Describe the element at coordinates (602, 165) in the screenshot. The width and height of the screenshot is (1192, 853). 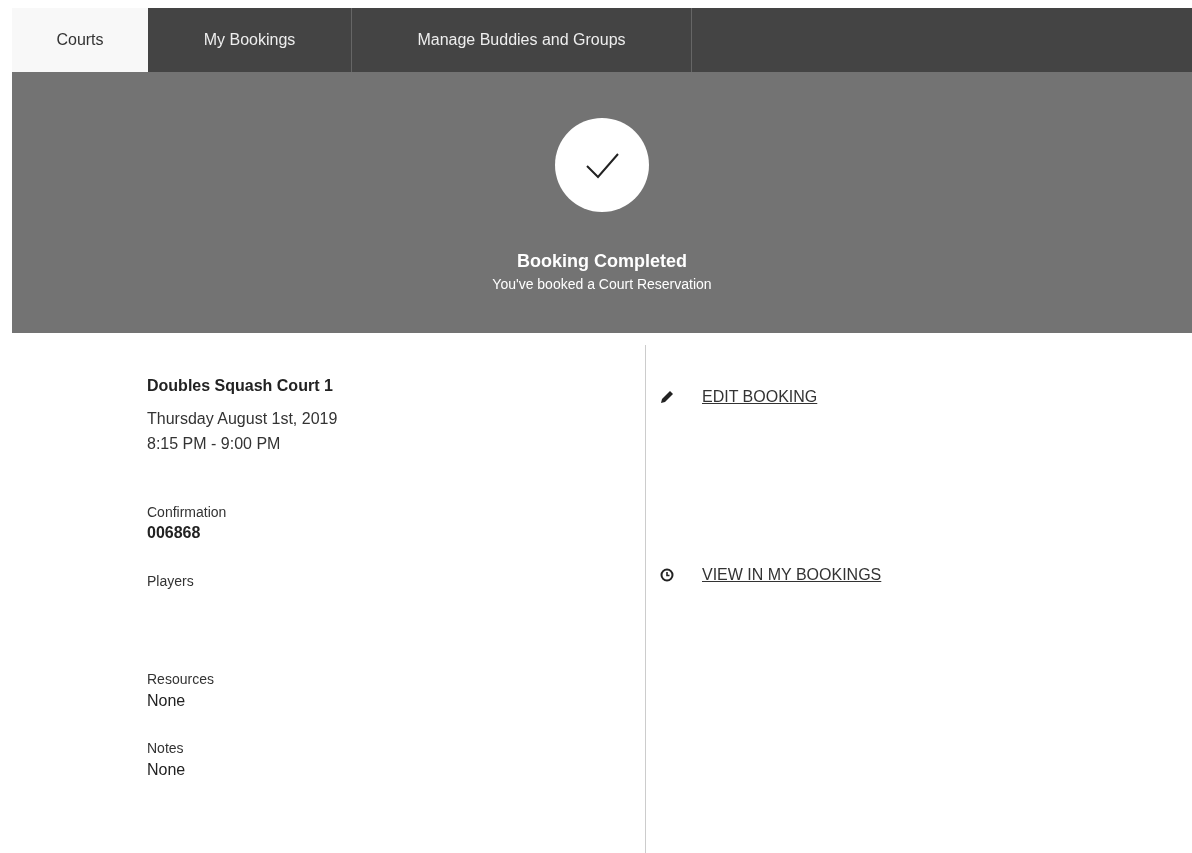
I see `check-icon` at that location.